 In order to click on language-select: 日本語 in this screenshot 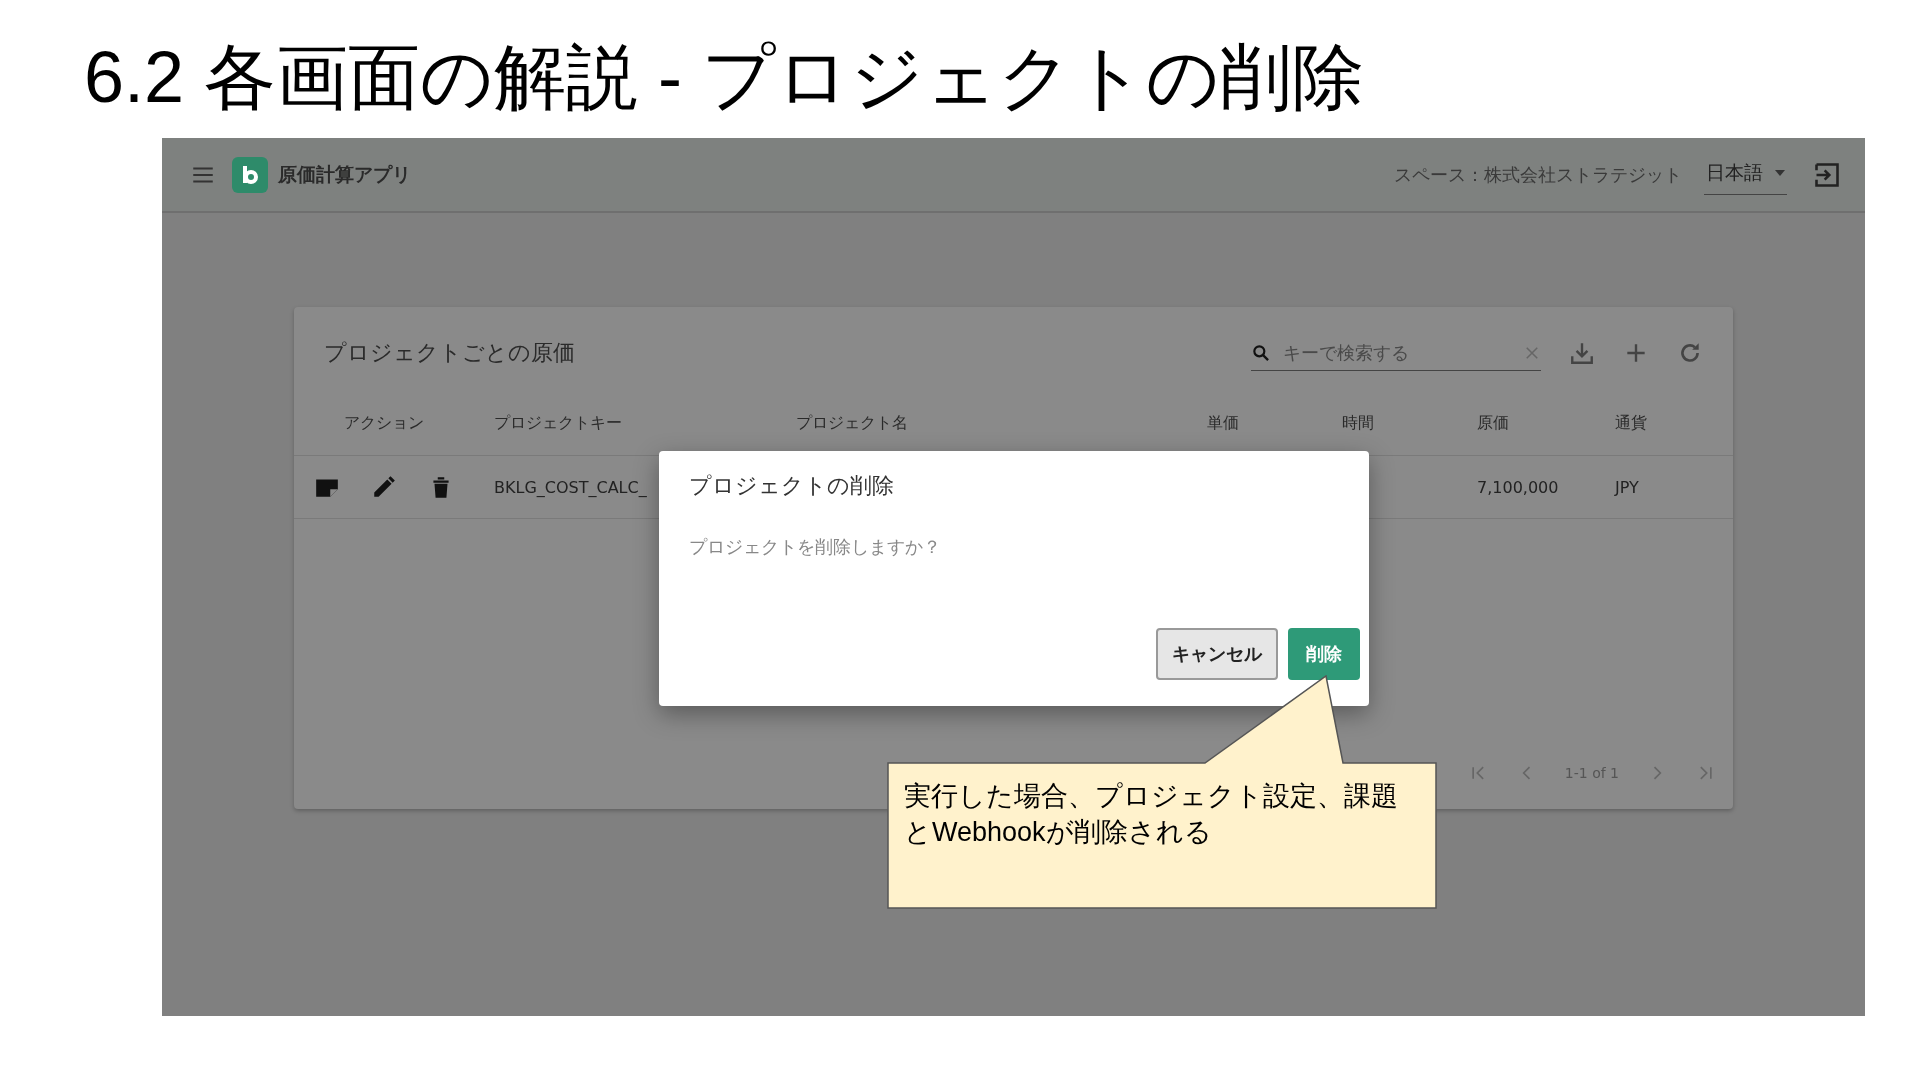, I will do `click(1745, 174)`.